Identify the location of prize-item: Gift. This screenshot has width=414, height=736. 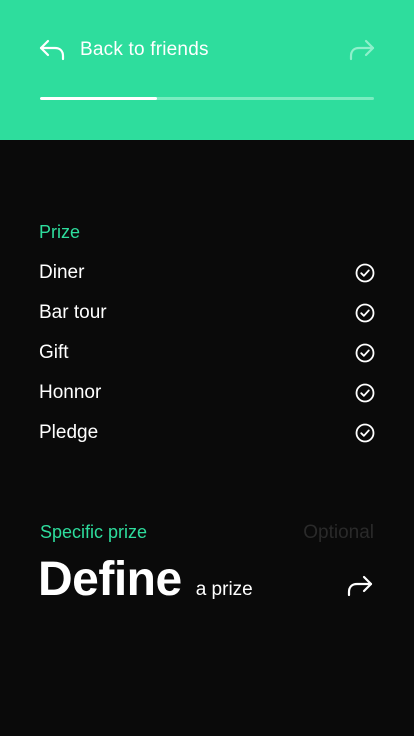
(207, 353).